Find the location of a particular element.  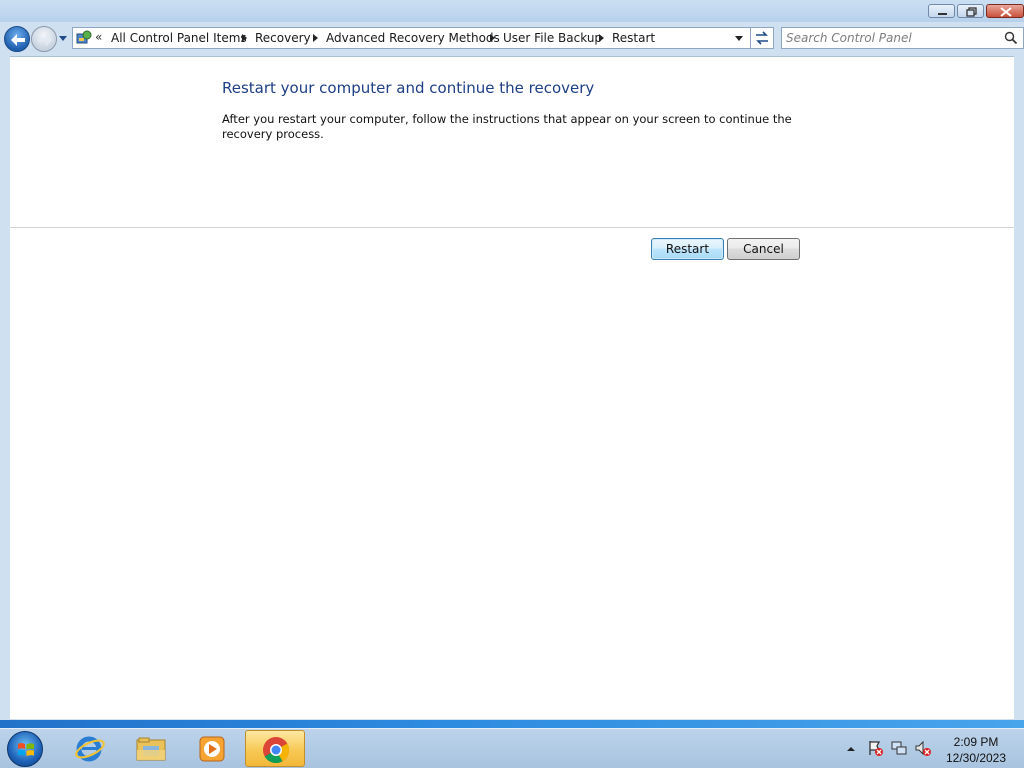

taskbar-windows-explorer is located at coordinates (151, 748).